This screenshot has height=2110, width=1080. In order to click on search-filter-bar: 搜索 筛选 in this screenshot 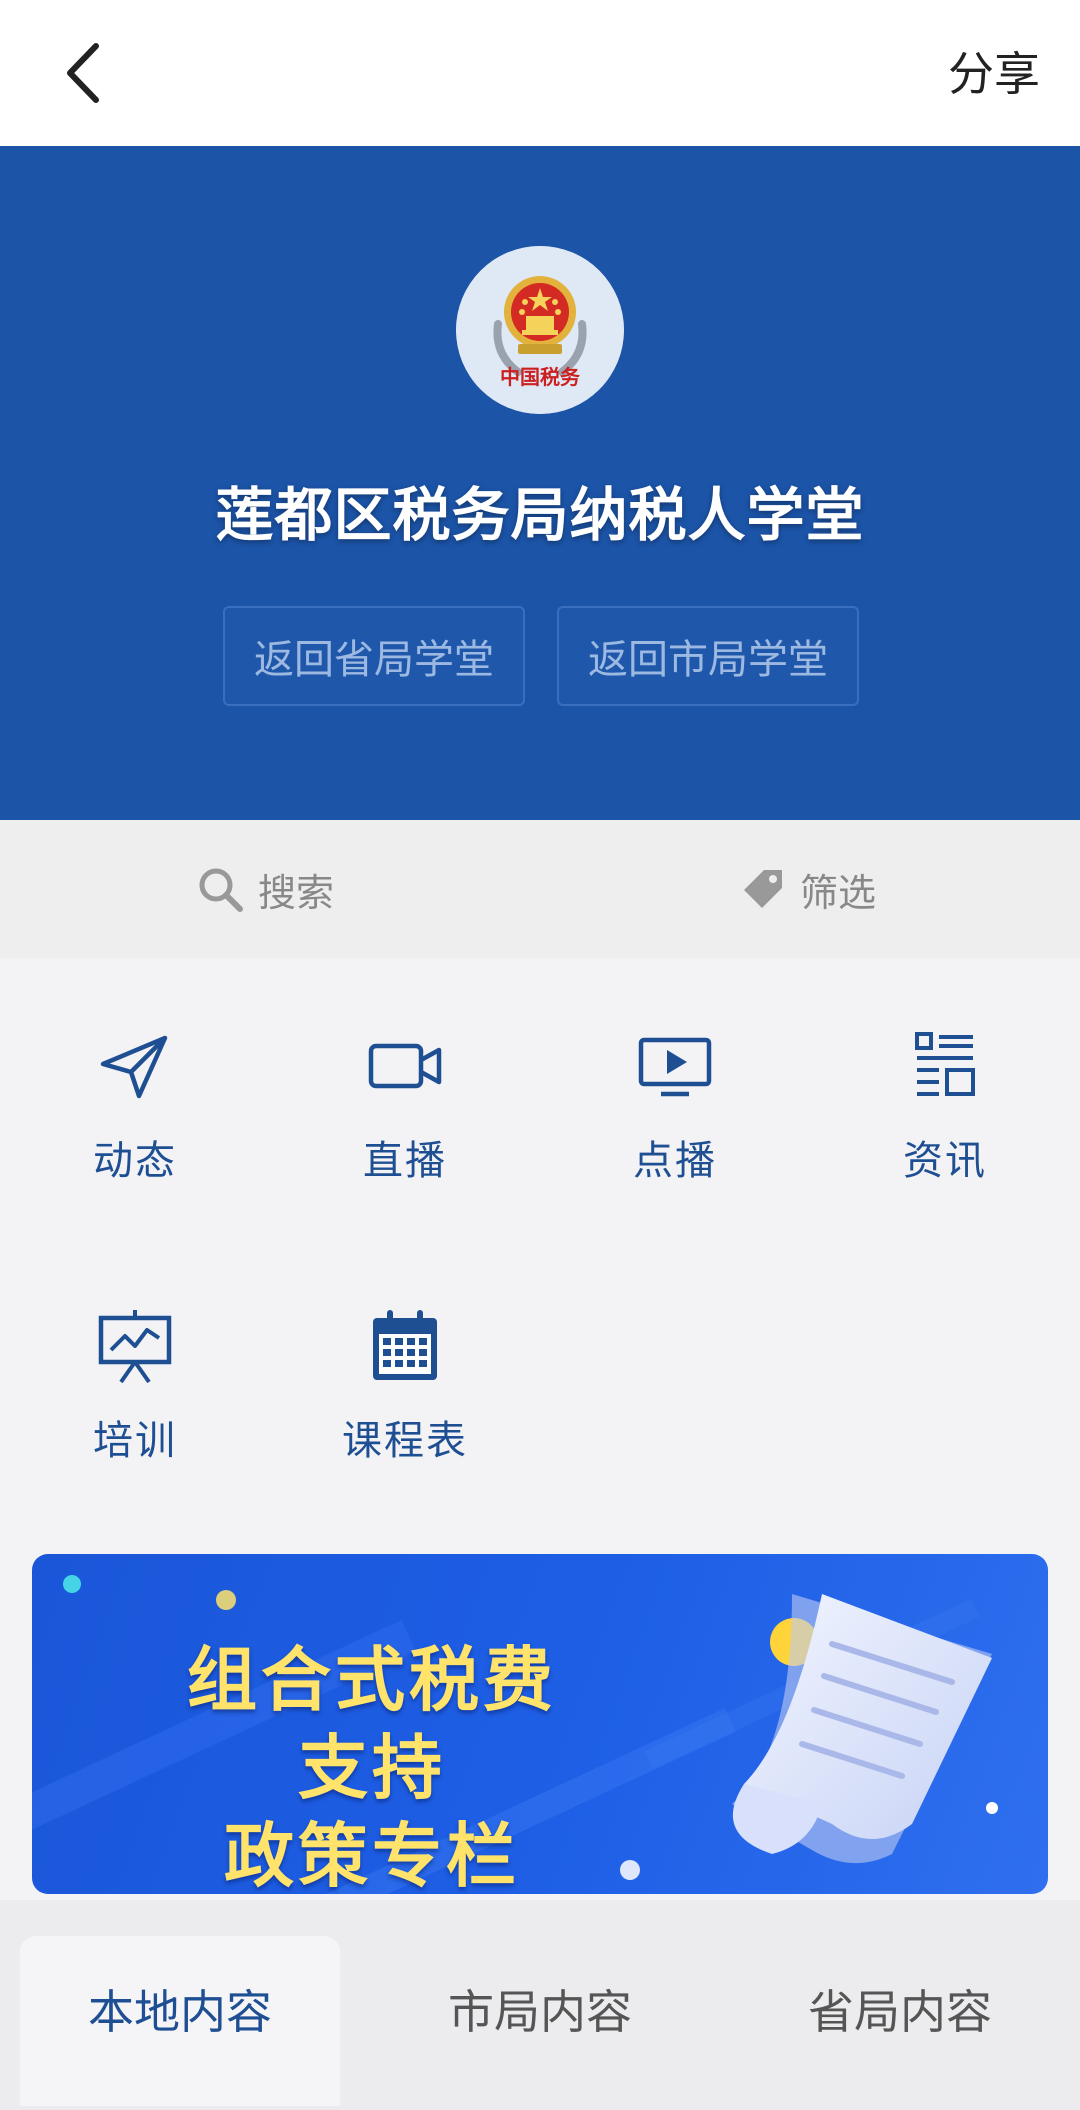, I will do `click(540, 889)`.